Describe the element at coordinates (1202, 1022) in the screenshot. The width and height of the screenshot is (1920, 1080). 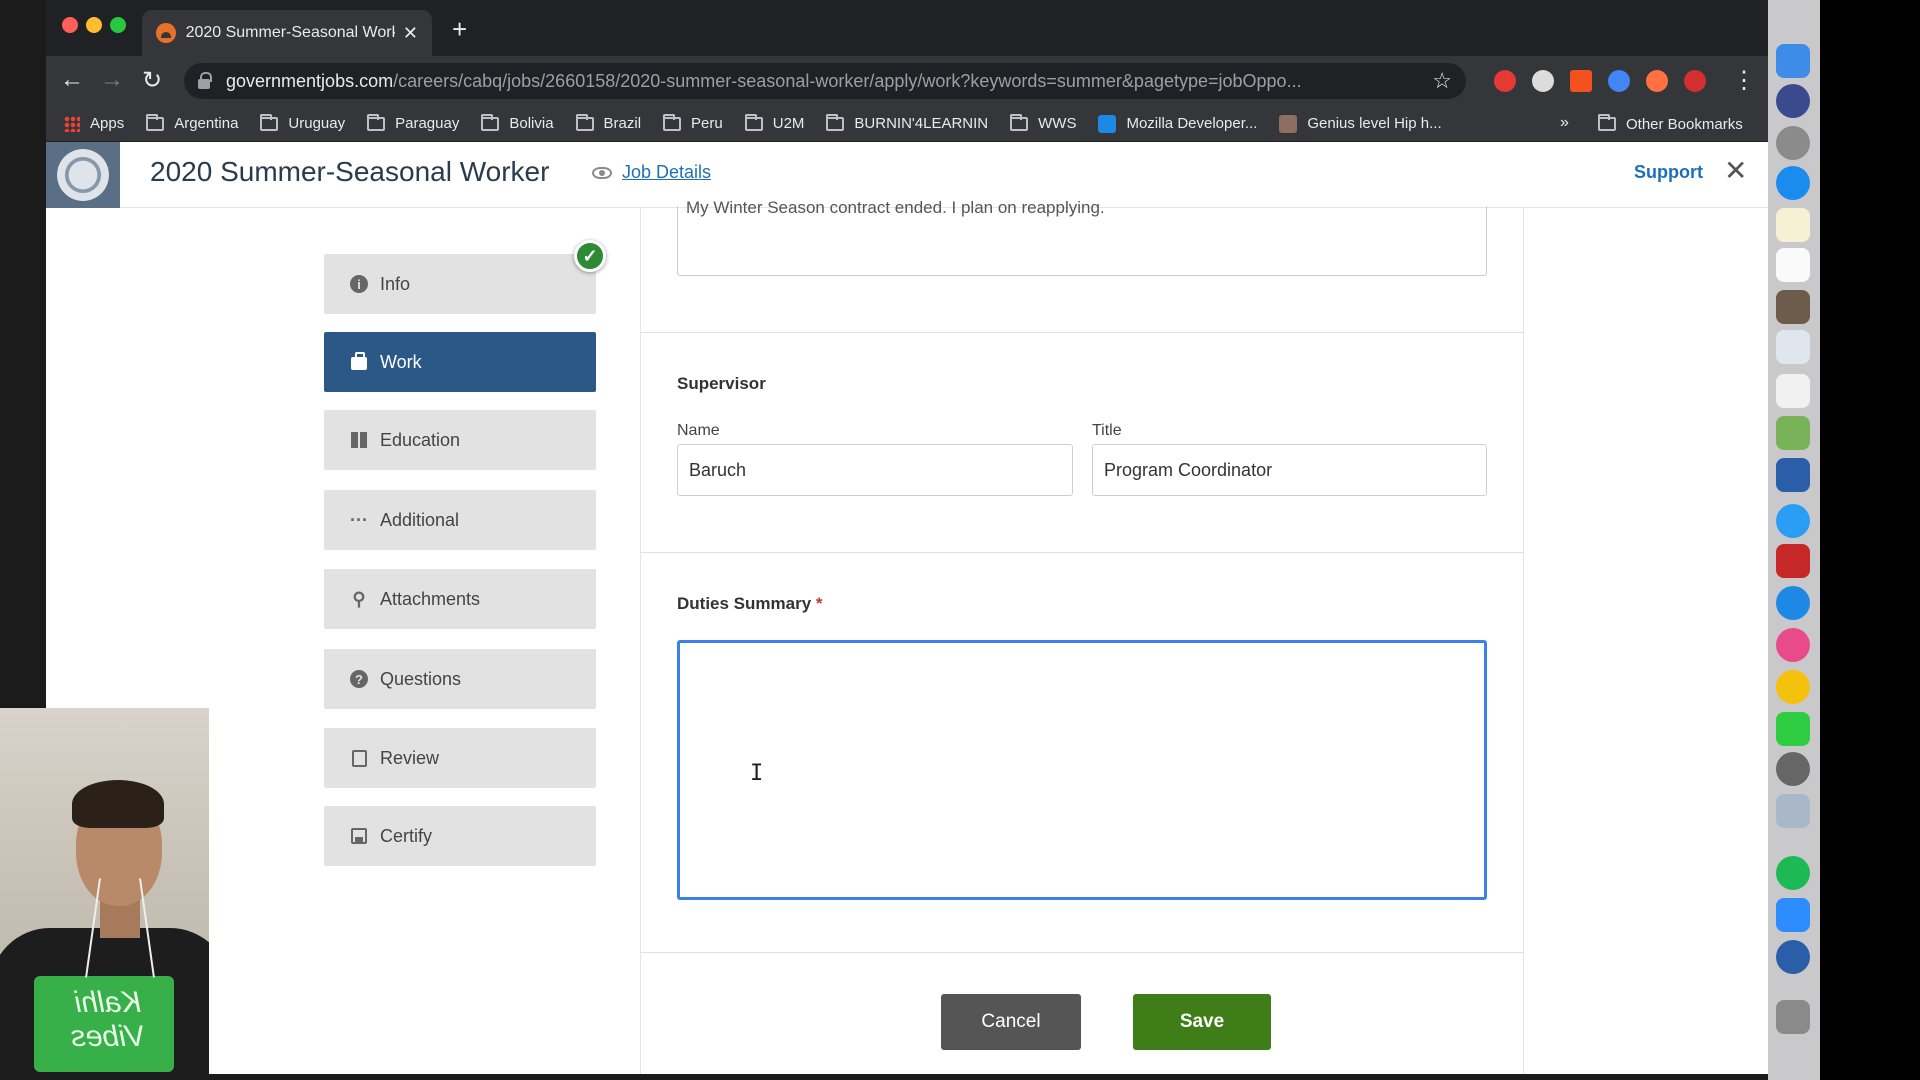
I see `save-button: Save` at that location.